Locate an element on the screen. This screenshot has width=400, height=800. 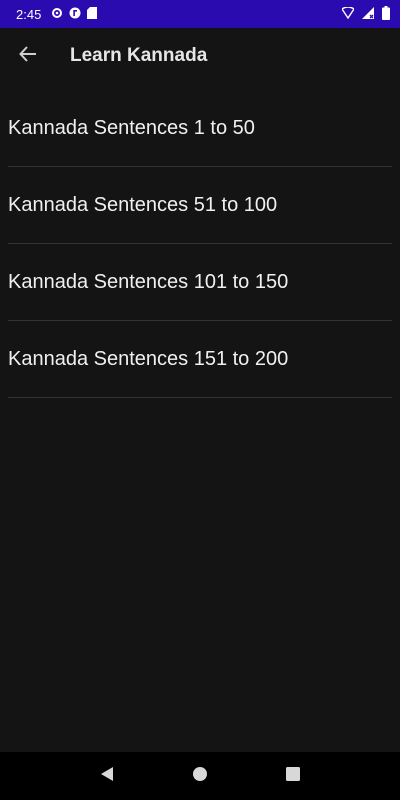
list-item-label: Kannada Sentences 151 to 200 is located at coordinates (148, 358).